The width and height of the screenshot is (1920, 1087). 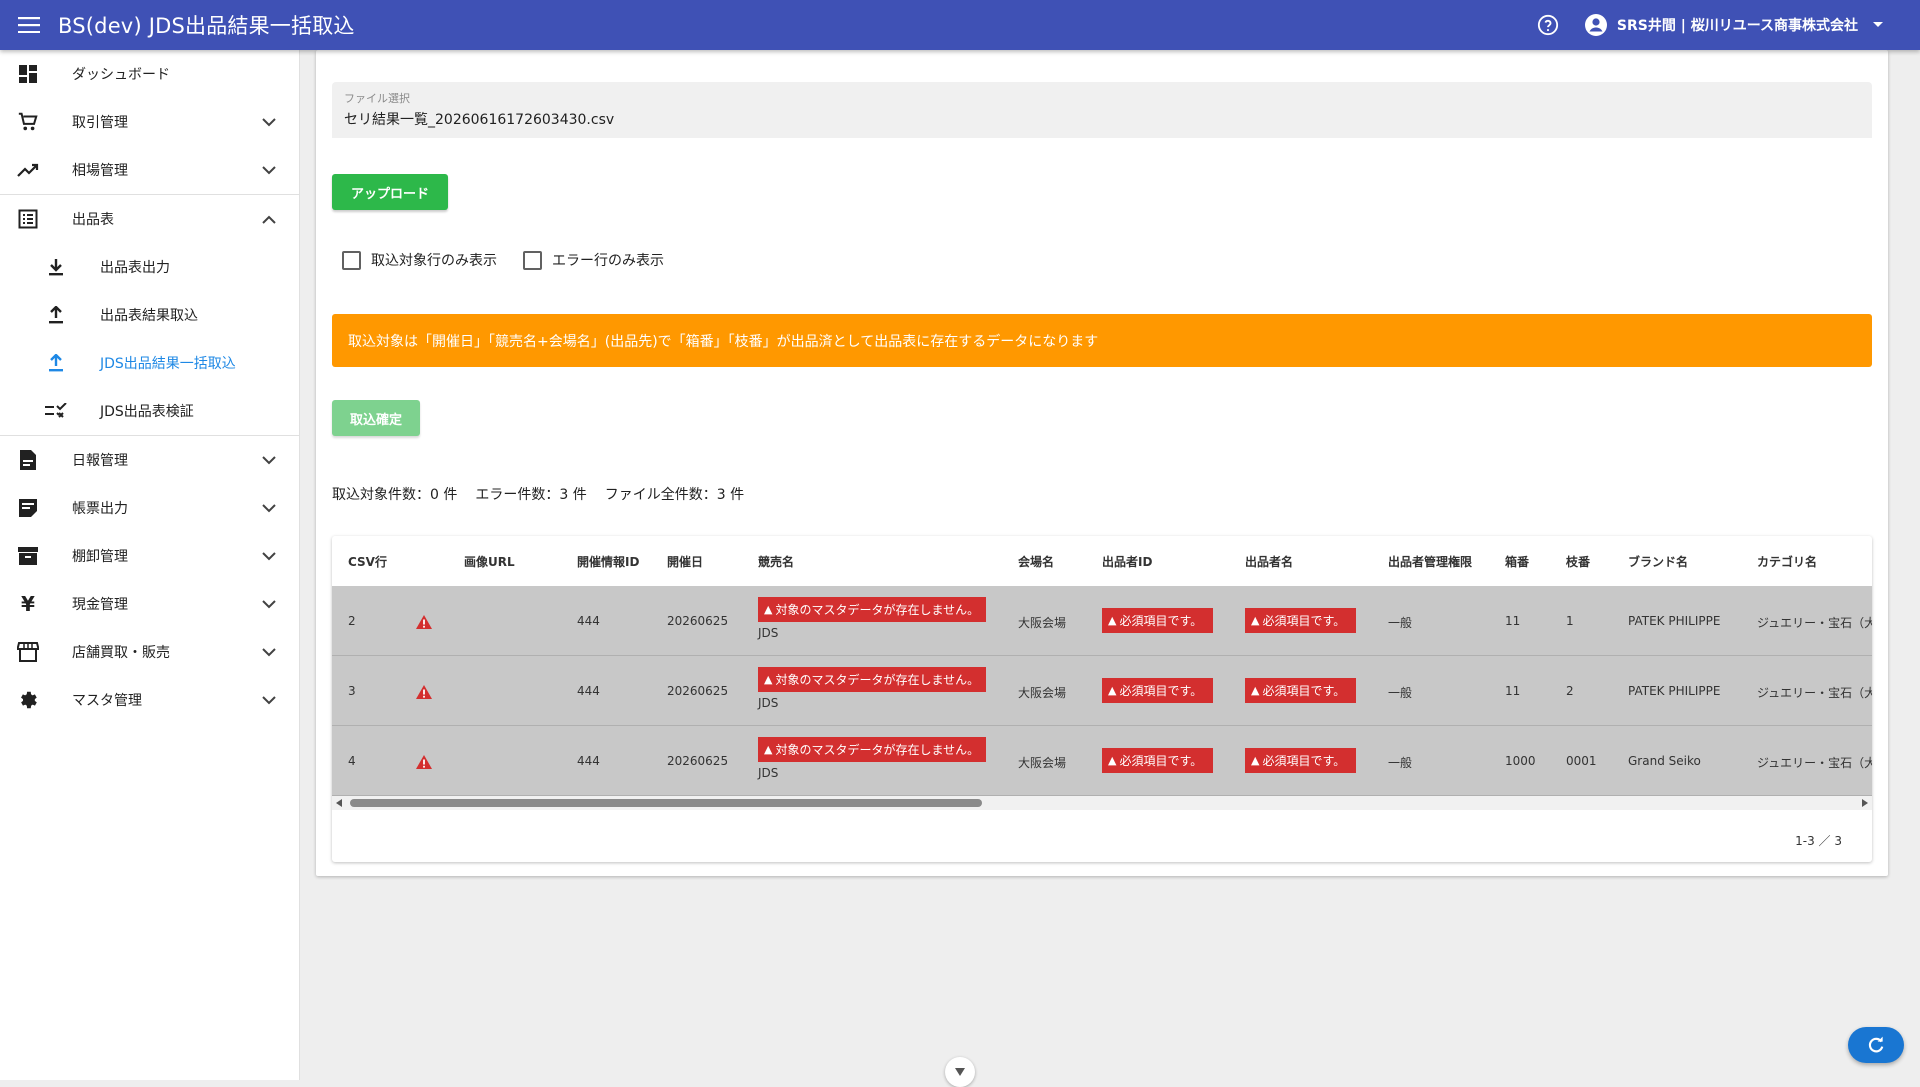 I want to click on store-icon, so click(x=28, y=652).